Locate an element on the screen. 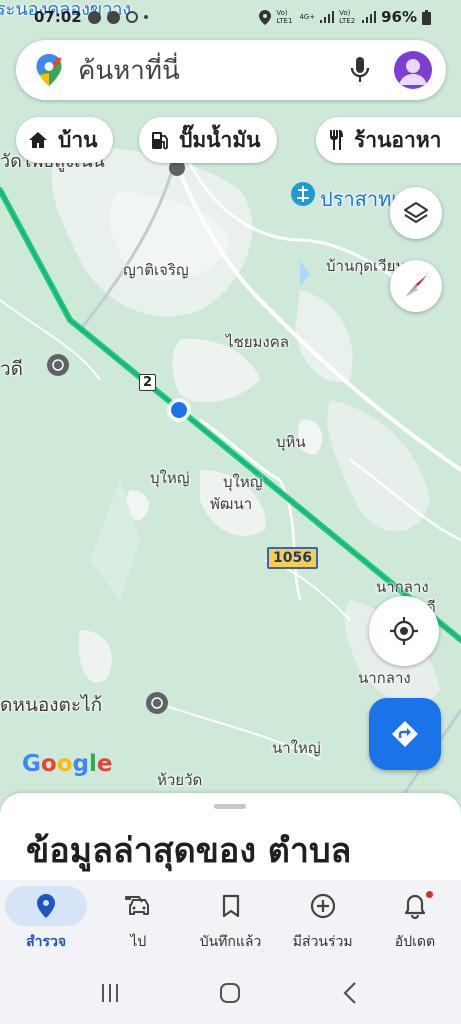  chip-restaurant: ร้านอาหา is located at coordinates (388, 140).